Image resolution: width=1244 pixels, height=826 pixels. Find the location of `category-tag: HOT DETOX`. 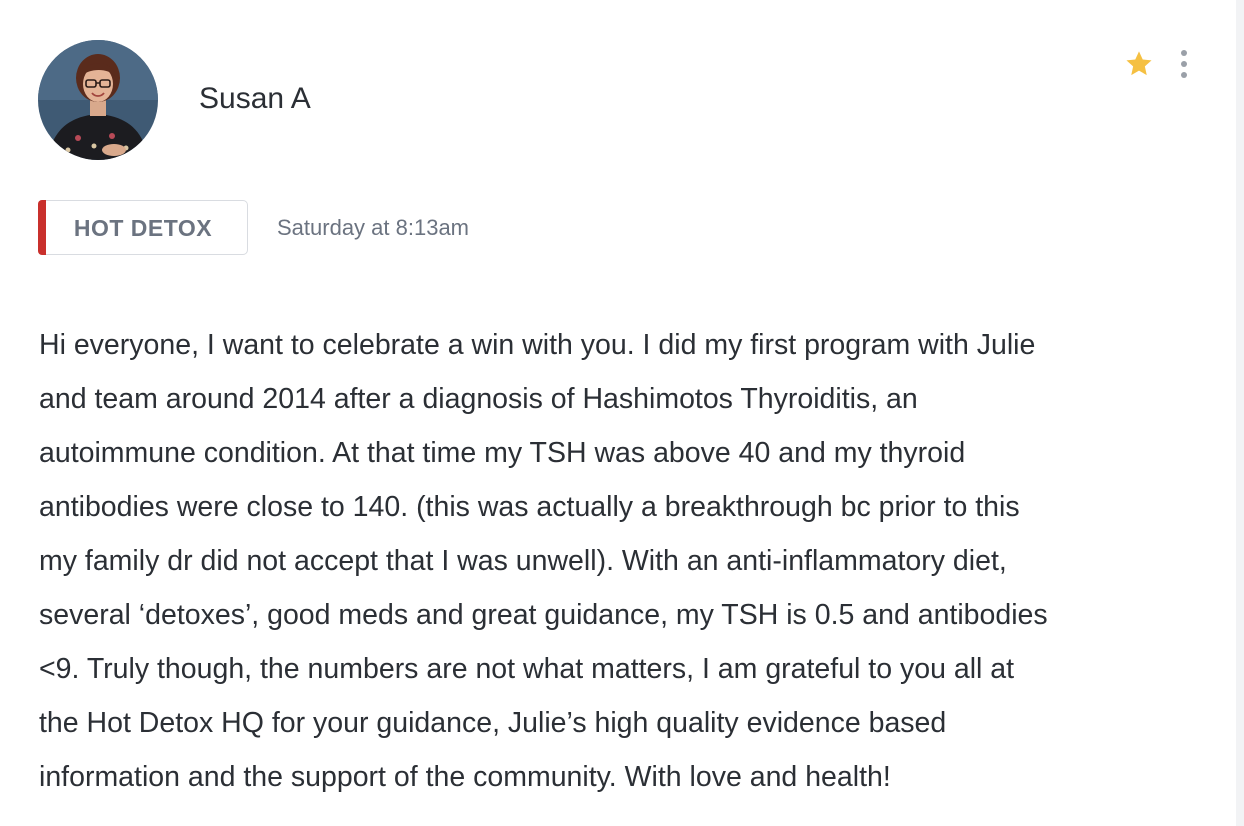

category-tag: HOT DETOX is located at coordinates (143, 227).